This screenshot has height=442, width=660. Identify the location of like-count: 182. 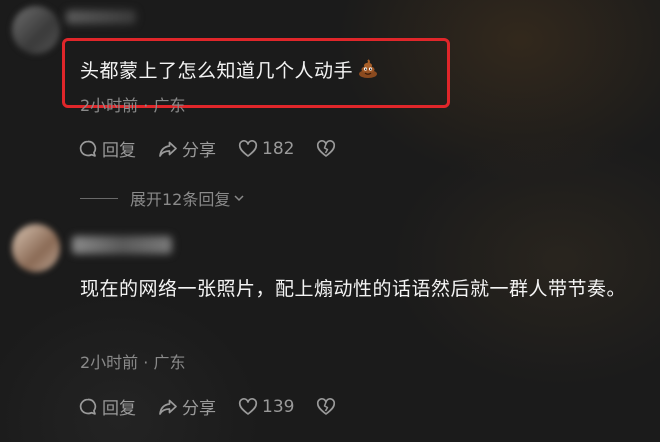
(278, 148).